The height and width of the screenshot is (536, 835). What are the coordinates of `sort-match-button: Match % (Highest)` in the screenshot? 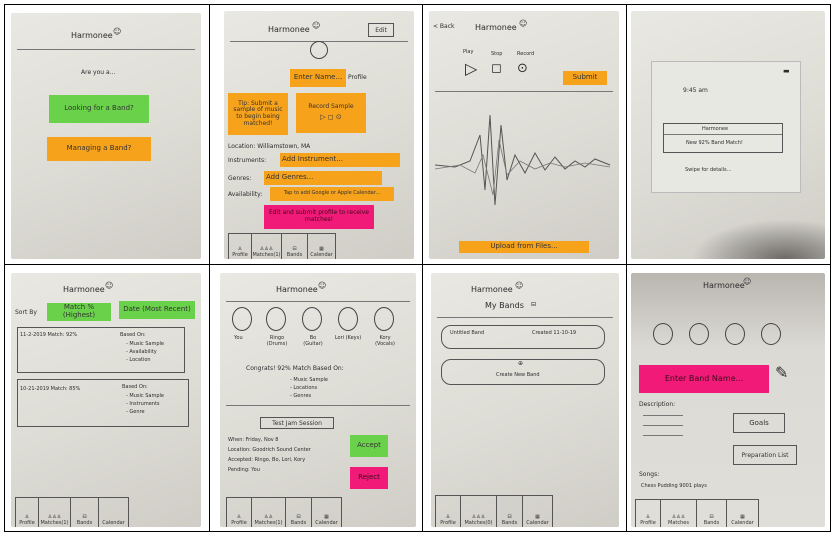 It's located at (79, 312).